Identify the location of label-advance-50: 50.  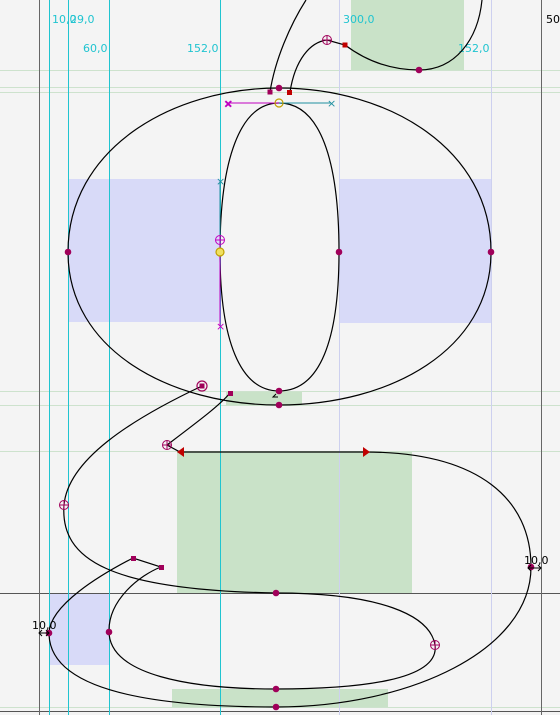
(553, 19).